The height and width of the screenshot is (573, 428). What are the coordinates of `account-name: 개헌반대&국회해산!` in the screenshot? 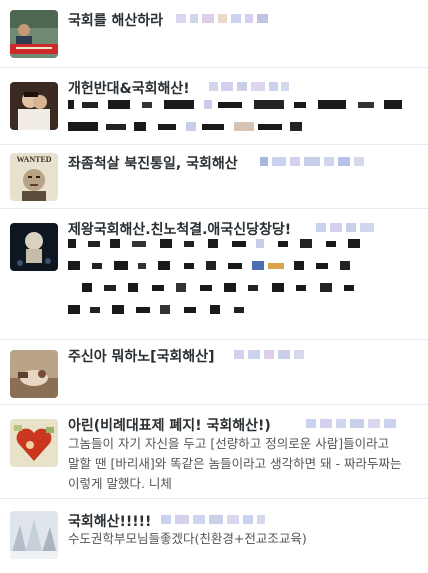 It's located at (129, 88).